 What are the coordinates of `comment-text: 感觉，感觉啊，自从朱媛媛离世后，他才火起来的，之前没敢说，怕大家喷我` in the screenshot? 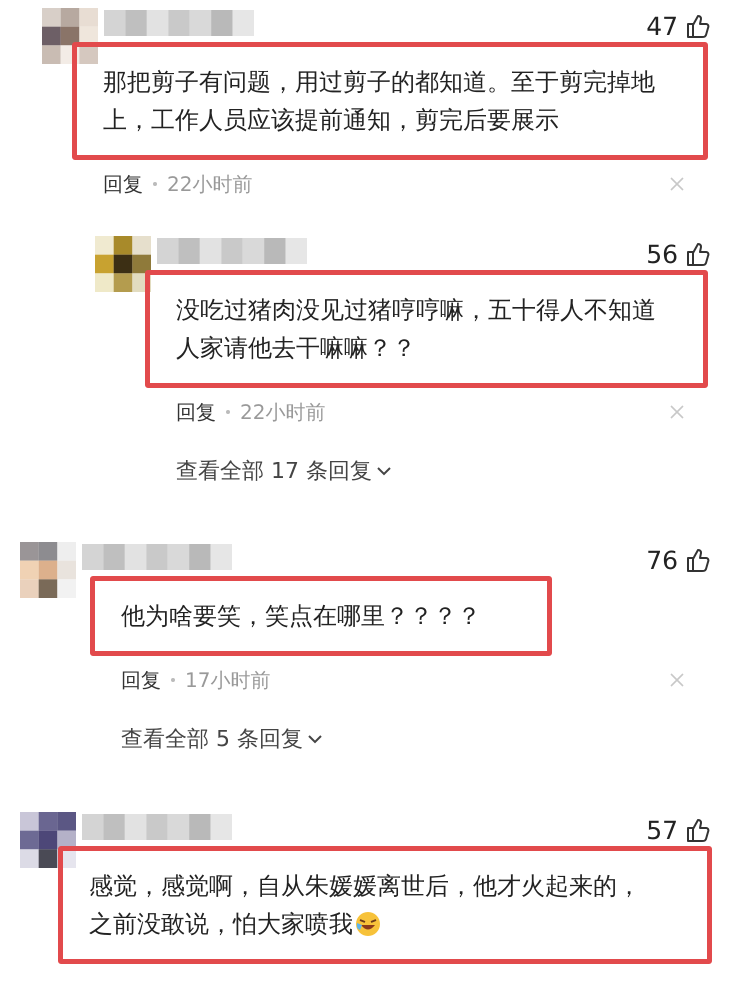 It's located at (365, 905).